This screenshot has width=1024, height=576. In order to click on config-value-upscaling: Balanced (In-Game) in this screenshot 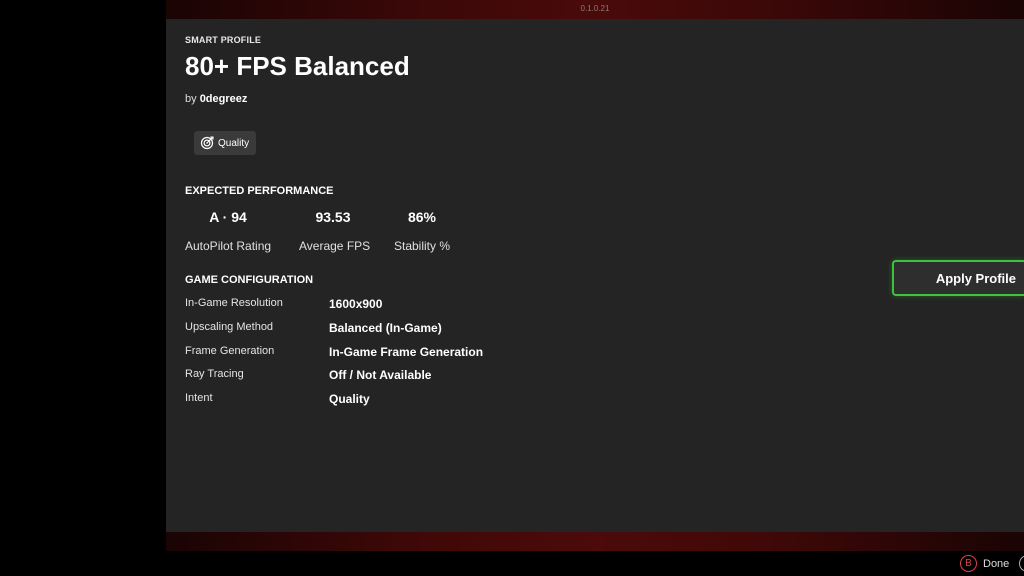, I will do `click(385, 328)`.